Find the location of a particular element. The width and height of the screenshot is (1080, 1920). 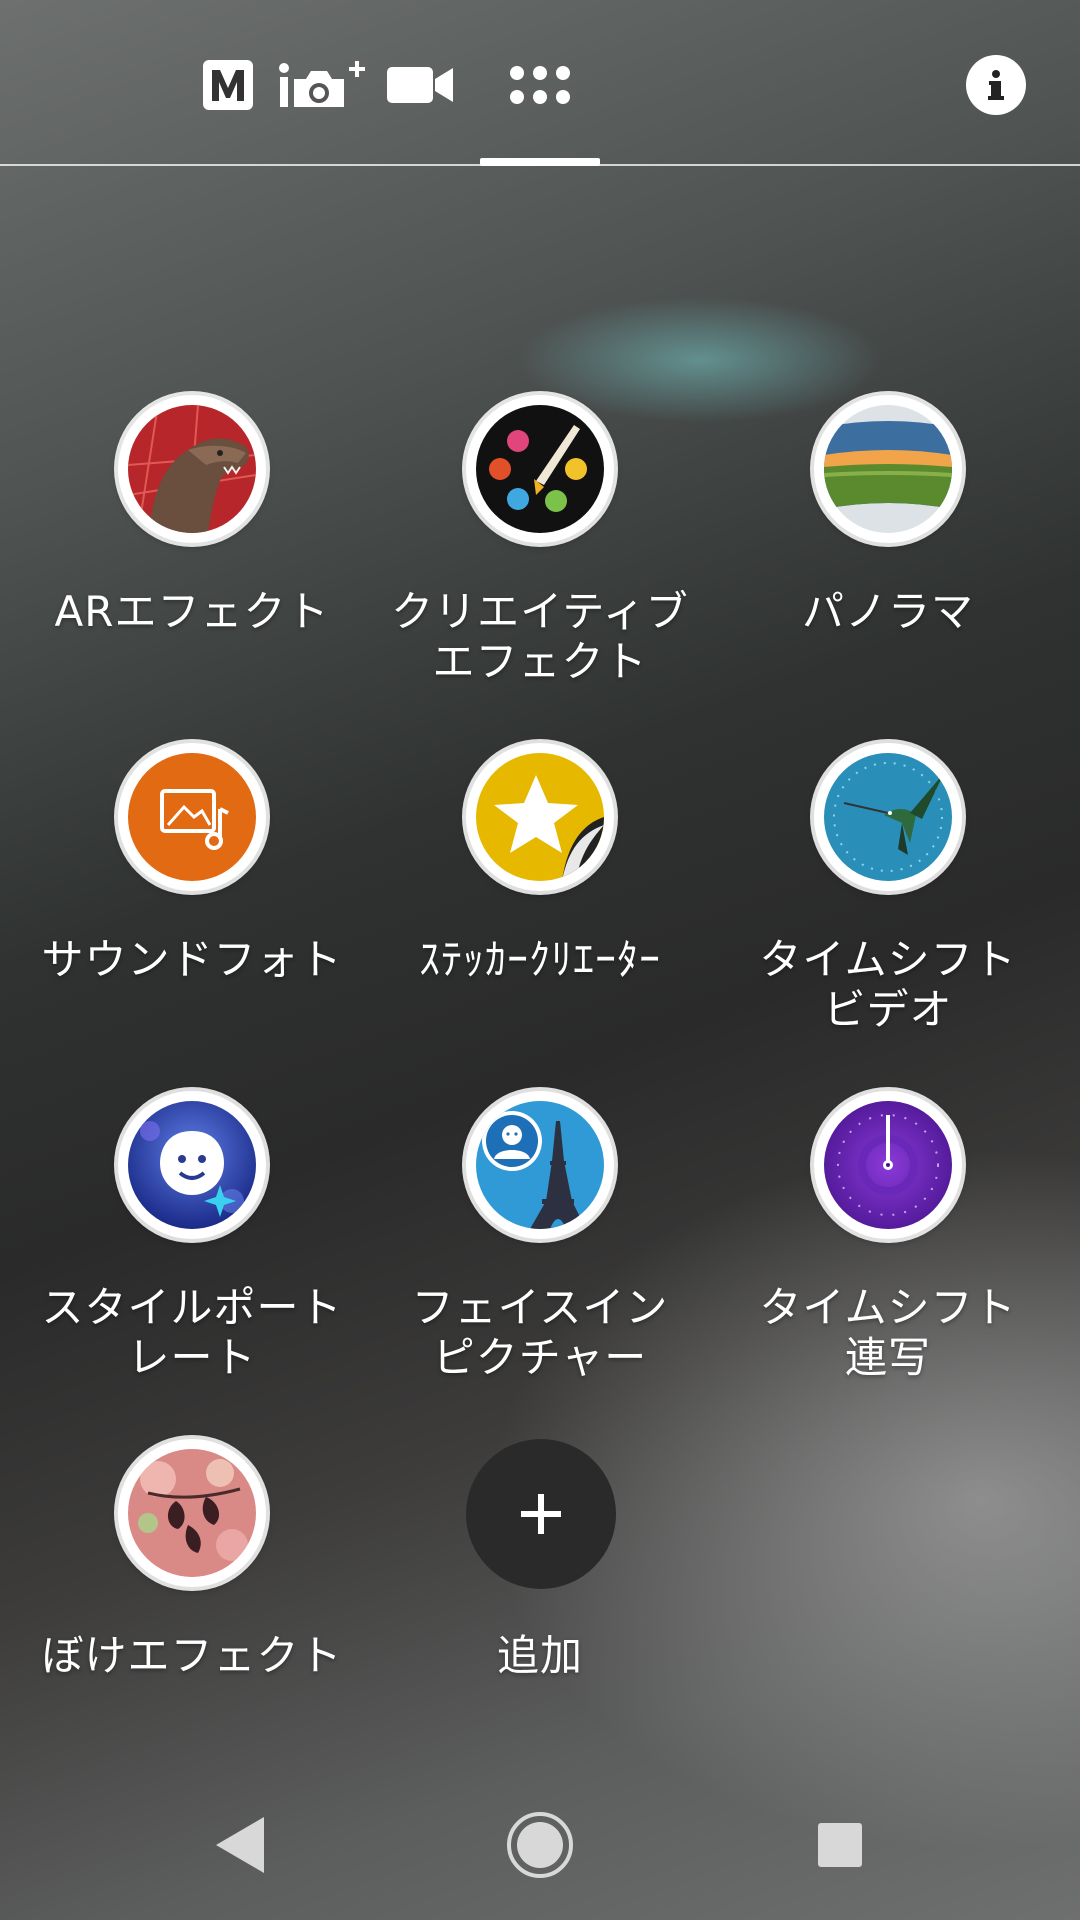

app-label: ぼけエフェクト is located at coordinates (192, 1655).